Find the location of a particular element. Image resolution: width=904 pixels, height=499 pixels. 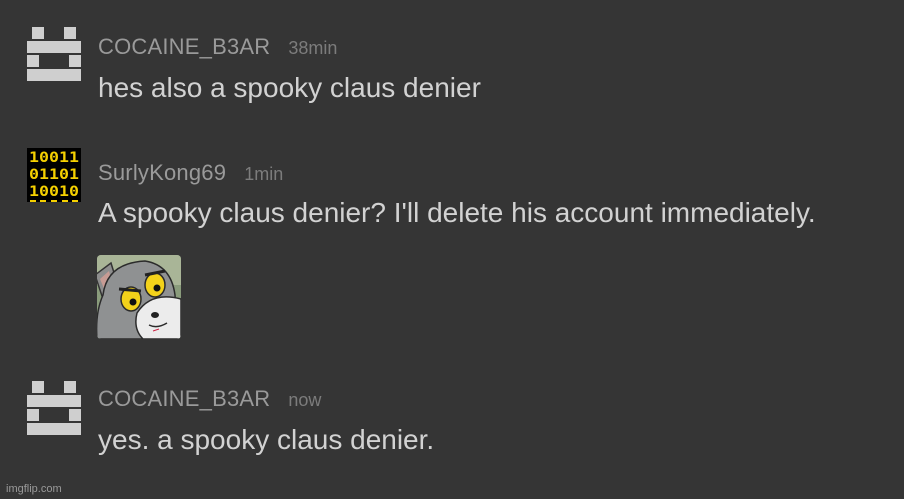

binary-row: 01101 is located at coordinates (54, 175).